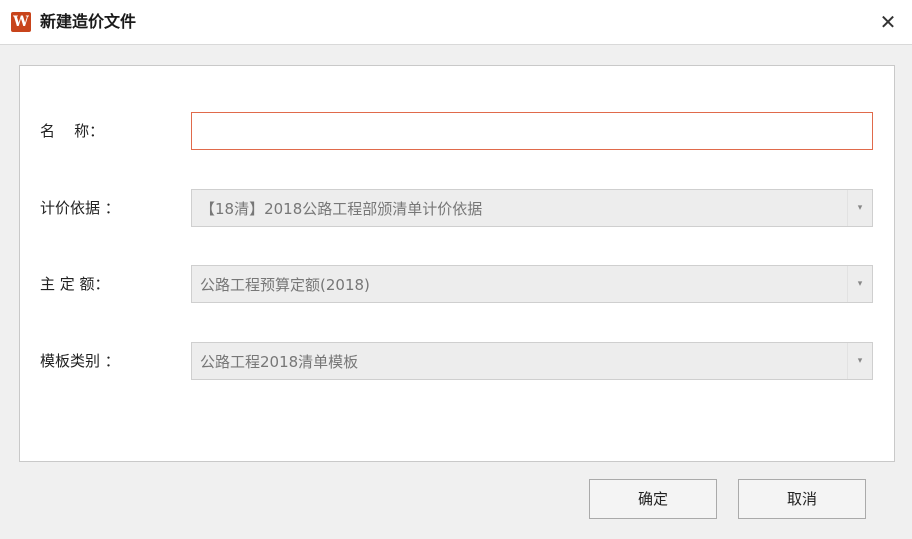 Image resolution: width=912 pixels, height=539 pixels. I want to click on template-type-label: 模板类别 ：, so click(80, 361).